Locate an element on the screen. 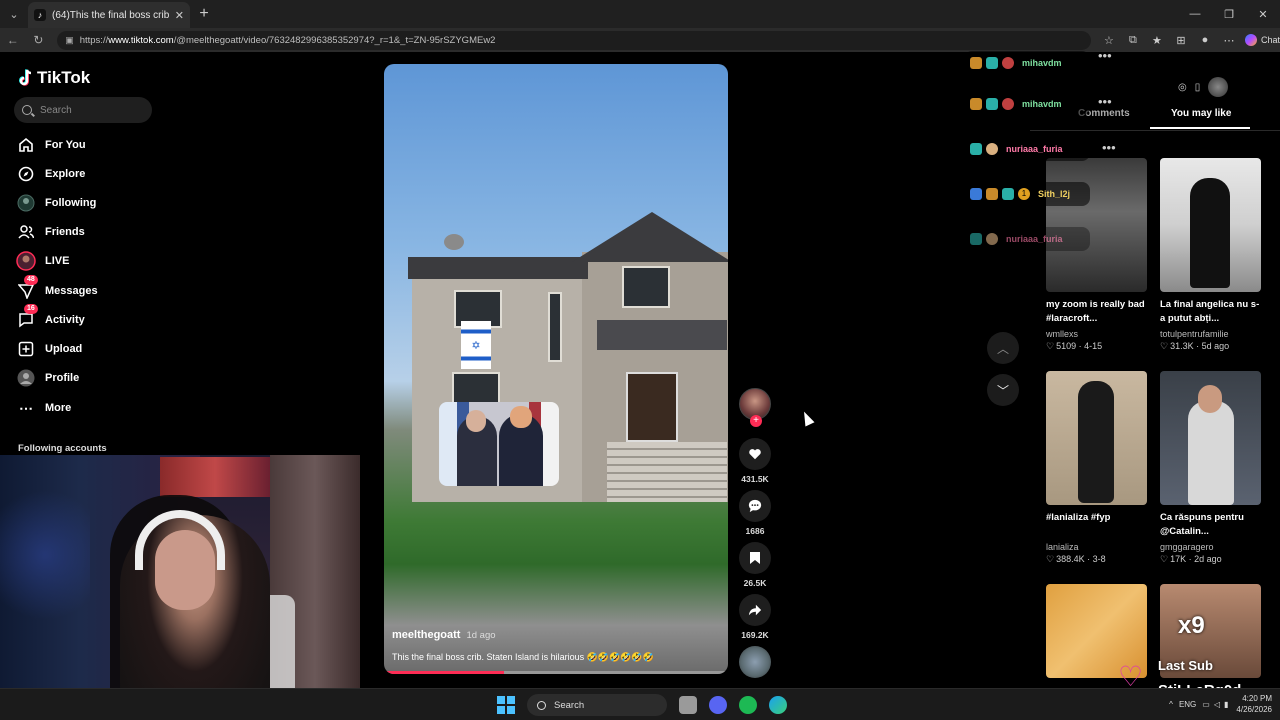  site-info-icon: ▣ is located at coordinates (69, 40).